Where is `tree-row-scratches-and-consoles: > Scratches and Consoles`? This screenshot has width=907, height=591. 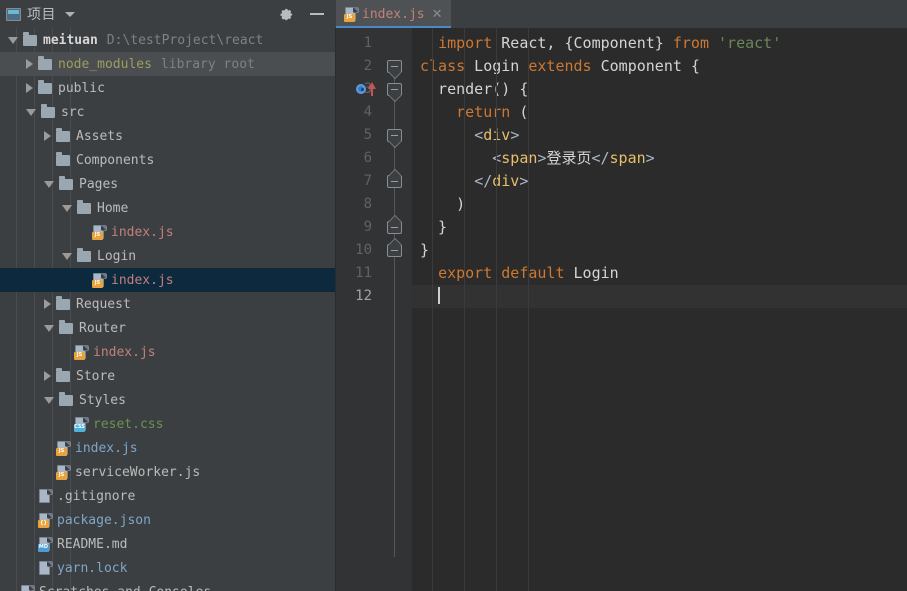 tree-row-scratches-and-consoles: > Scratches and Consoles is located at coordinates (167, 585).